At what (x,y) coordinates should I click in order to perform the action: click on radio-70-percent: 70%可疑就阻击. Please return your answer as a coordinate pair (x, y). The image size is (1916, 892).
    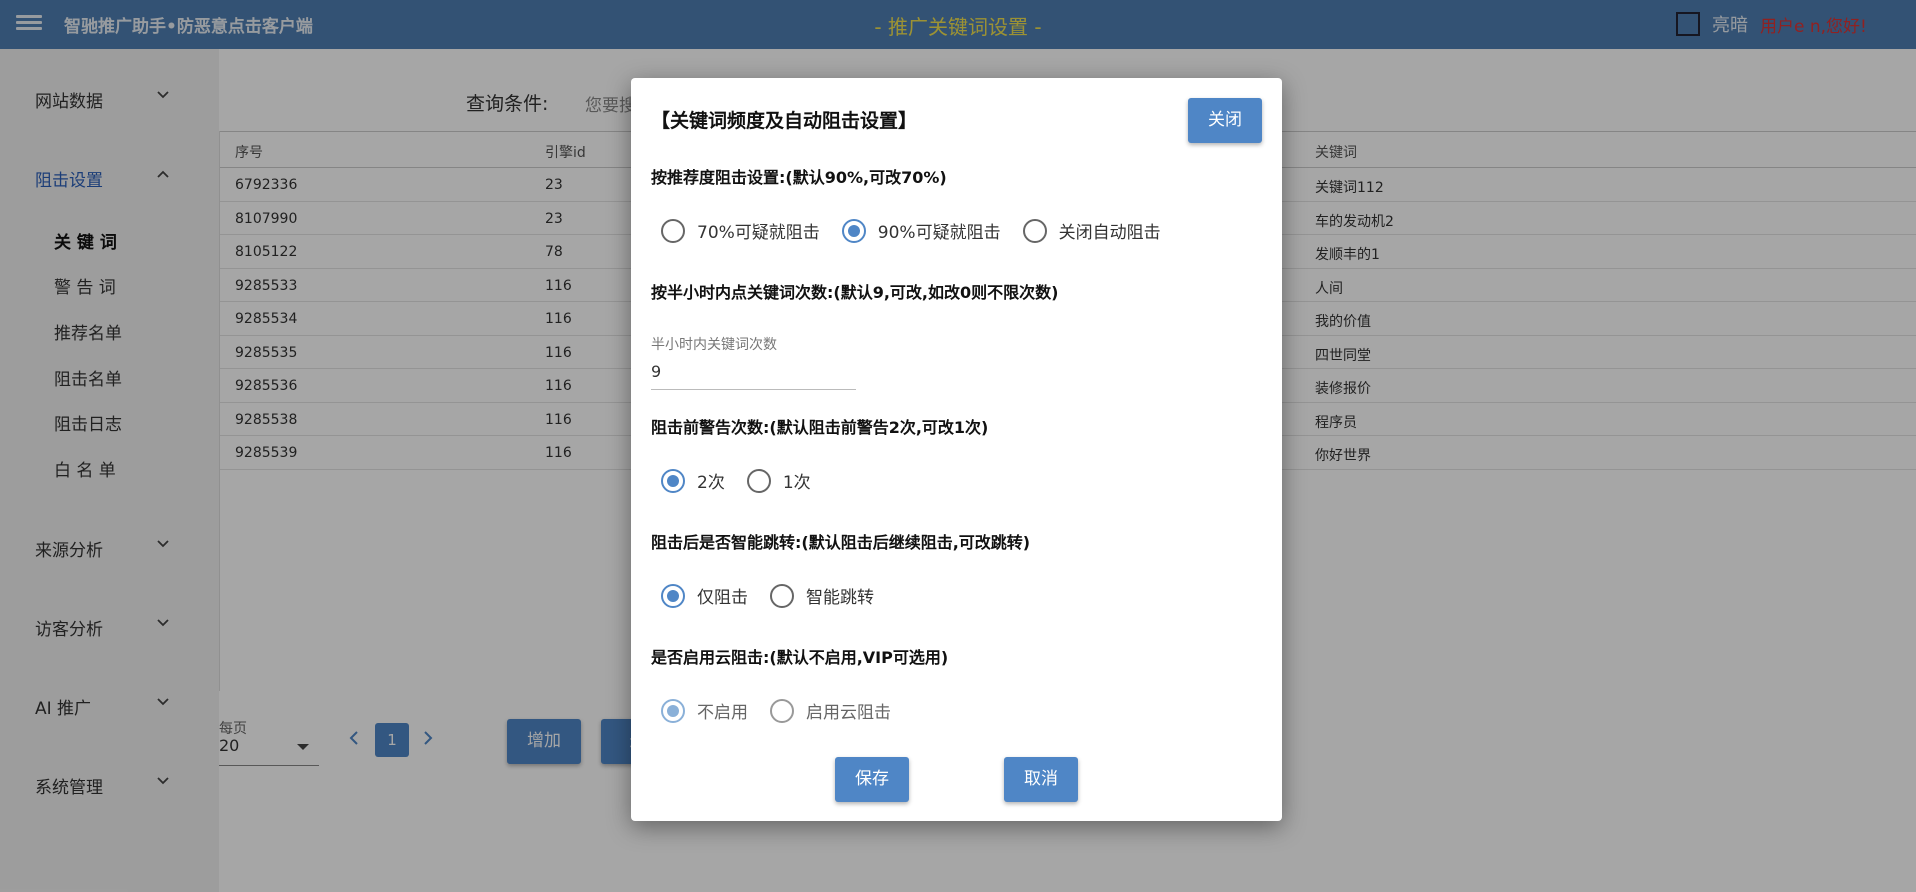
    Looking at the image, I should click on (740, 230).